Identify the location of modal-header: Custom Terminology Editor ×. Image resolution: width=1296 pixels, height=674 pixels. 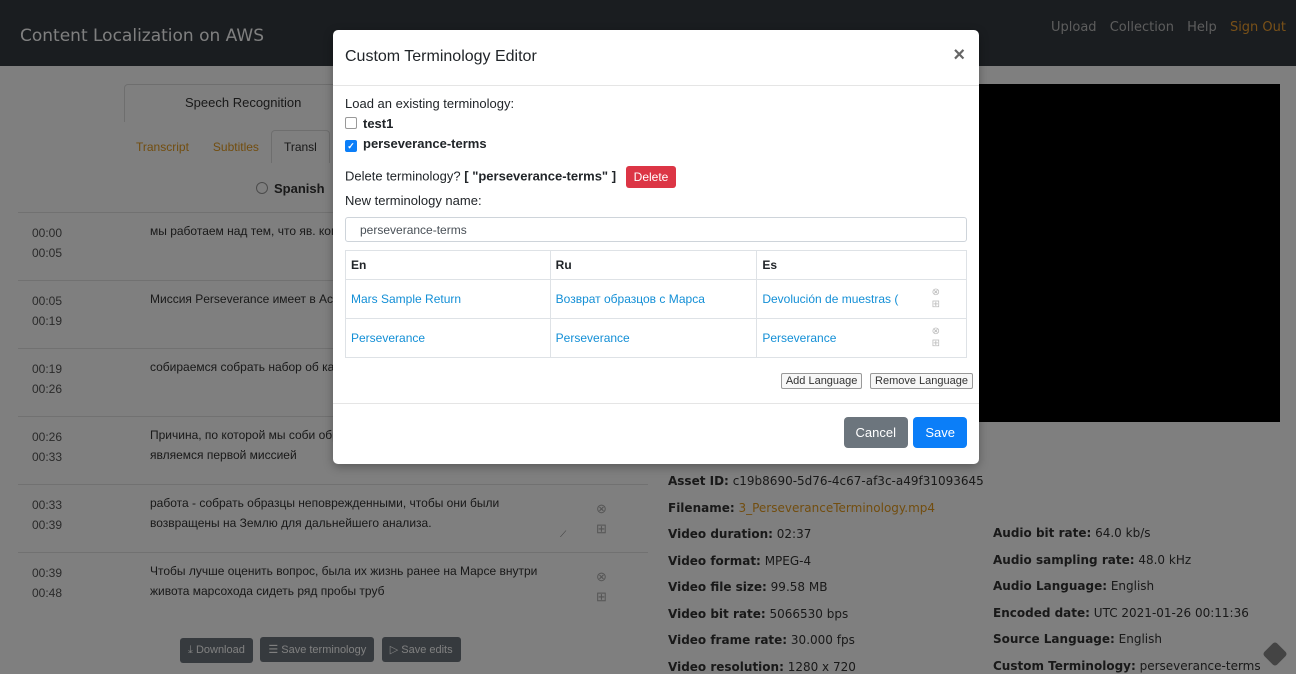
(656, 58).